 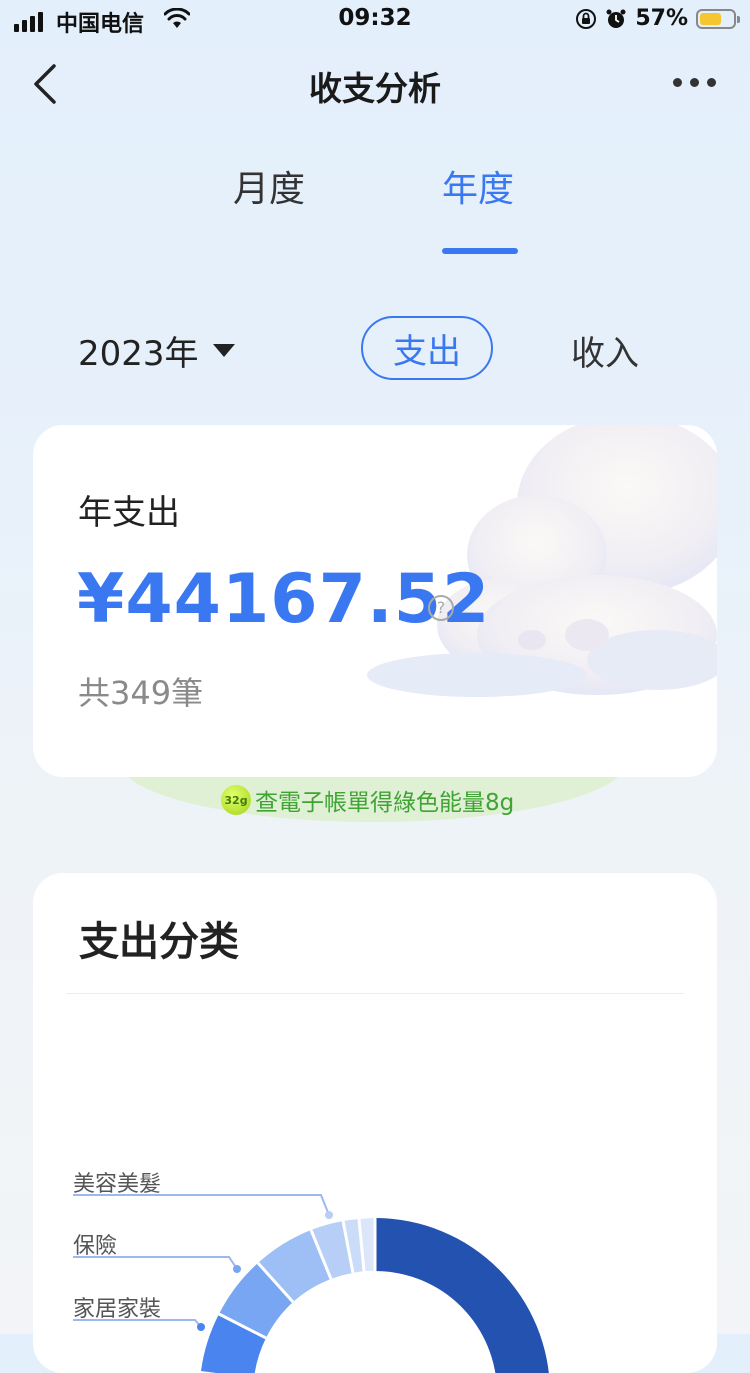 What do you see at coordinates (427, 348) in the screenshot?
I see `expense-toggle-button: 支出` at bounding box center [427, 348].